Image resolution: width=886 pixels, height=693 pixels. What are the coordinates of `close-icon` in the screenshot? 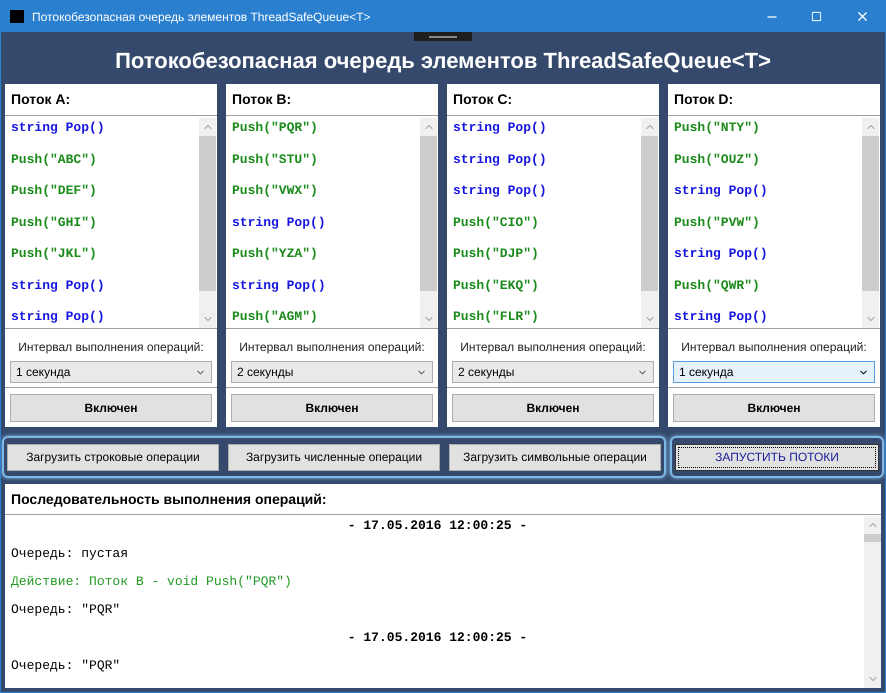 It's located at (862, 16).